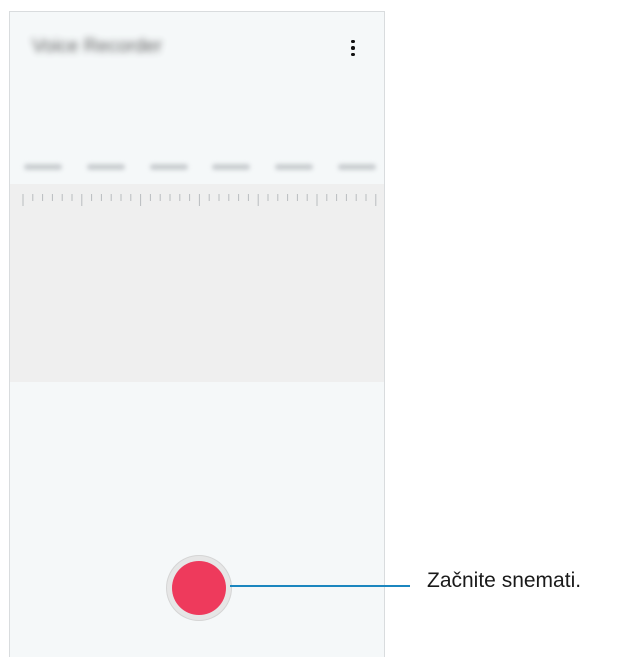 The image size is (623, 657). I want to click on callout-line, so click(320, 586).